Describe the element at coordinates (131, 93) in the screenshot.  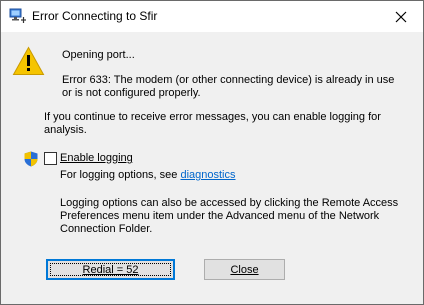
I see `error-message-line2: or is not configured properly.` at that location.